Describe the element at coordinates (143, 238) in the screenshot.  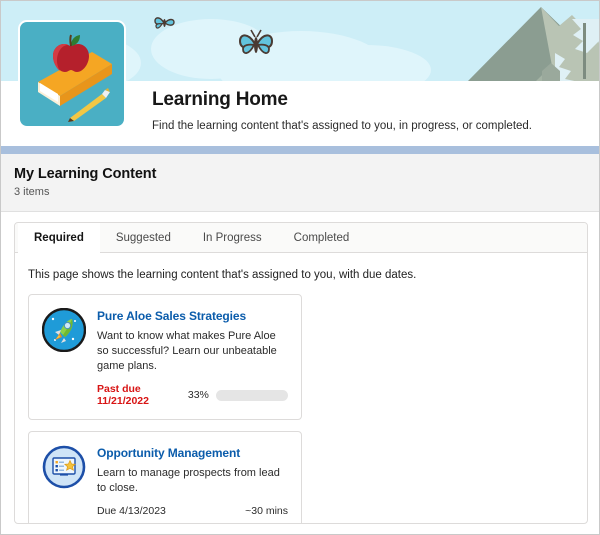
I see `tab-suggested: Suggested` at that location.